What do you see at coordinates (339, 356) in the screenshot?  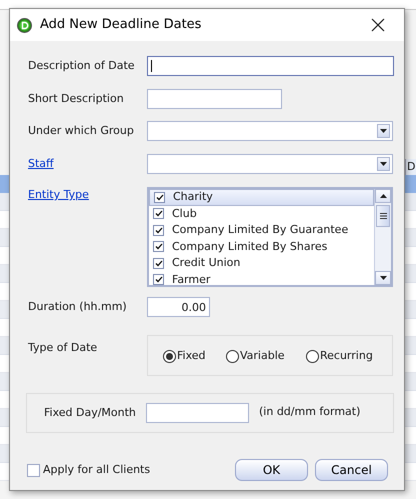 I see `radio-button: Recurring` at bounding box center [339, 356].